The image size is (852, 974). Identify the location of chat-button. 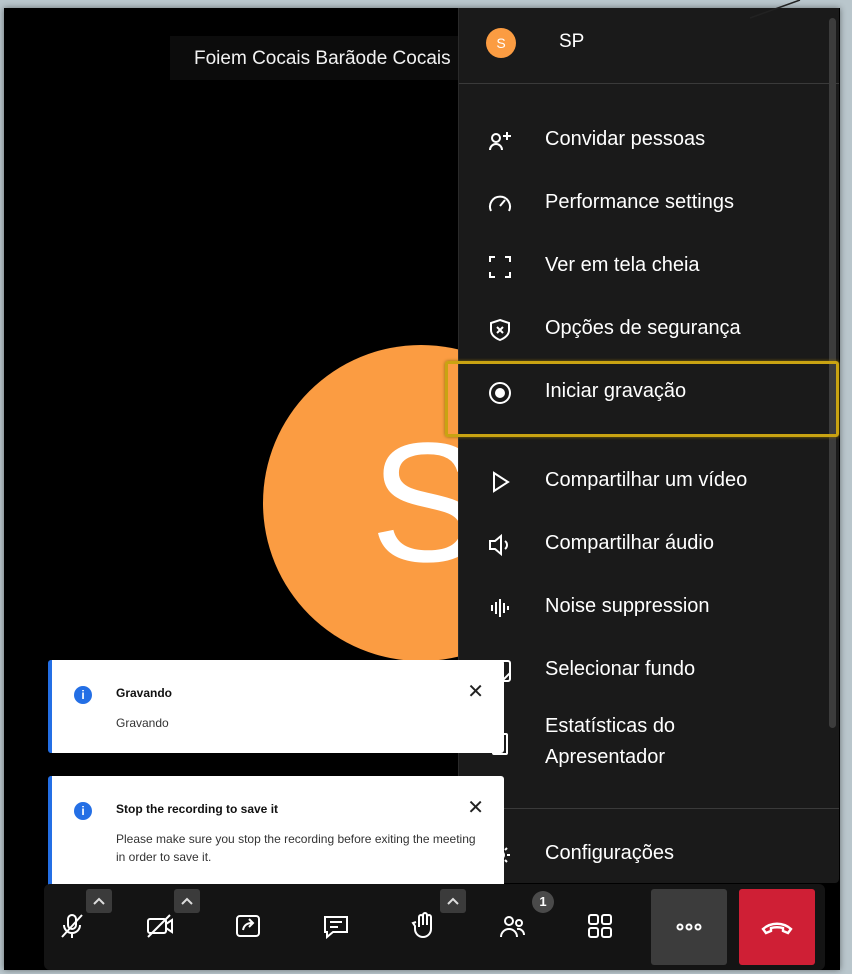
(336, 926).